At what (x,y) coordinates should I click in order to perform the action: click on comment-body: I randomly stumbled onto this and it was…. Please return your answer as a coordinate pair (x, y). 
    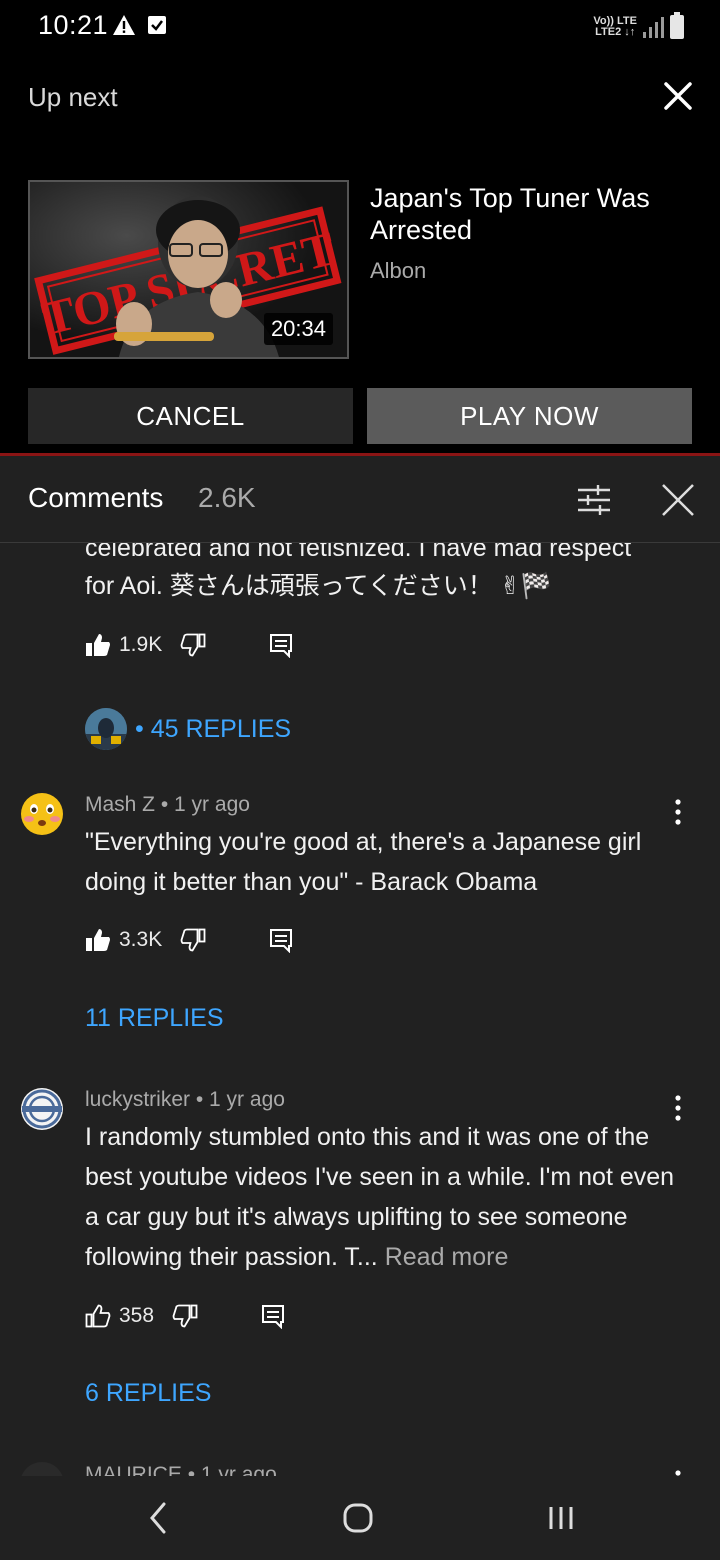
    Looking at the image, I should click on (380, 1197).